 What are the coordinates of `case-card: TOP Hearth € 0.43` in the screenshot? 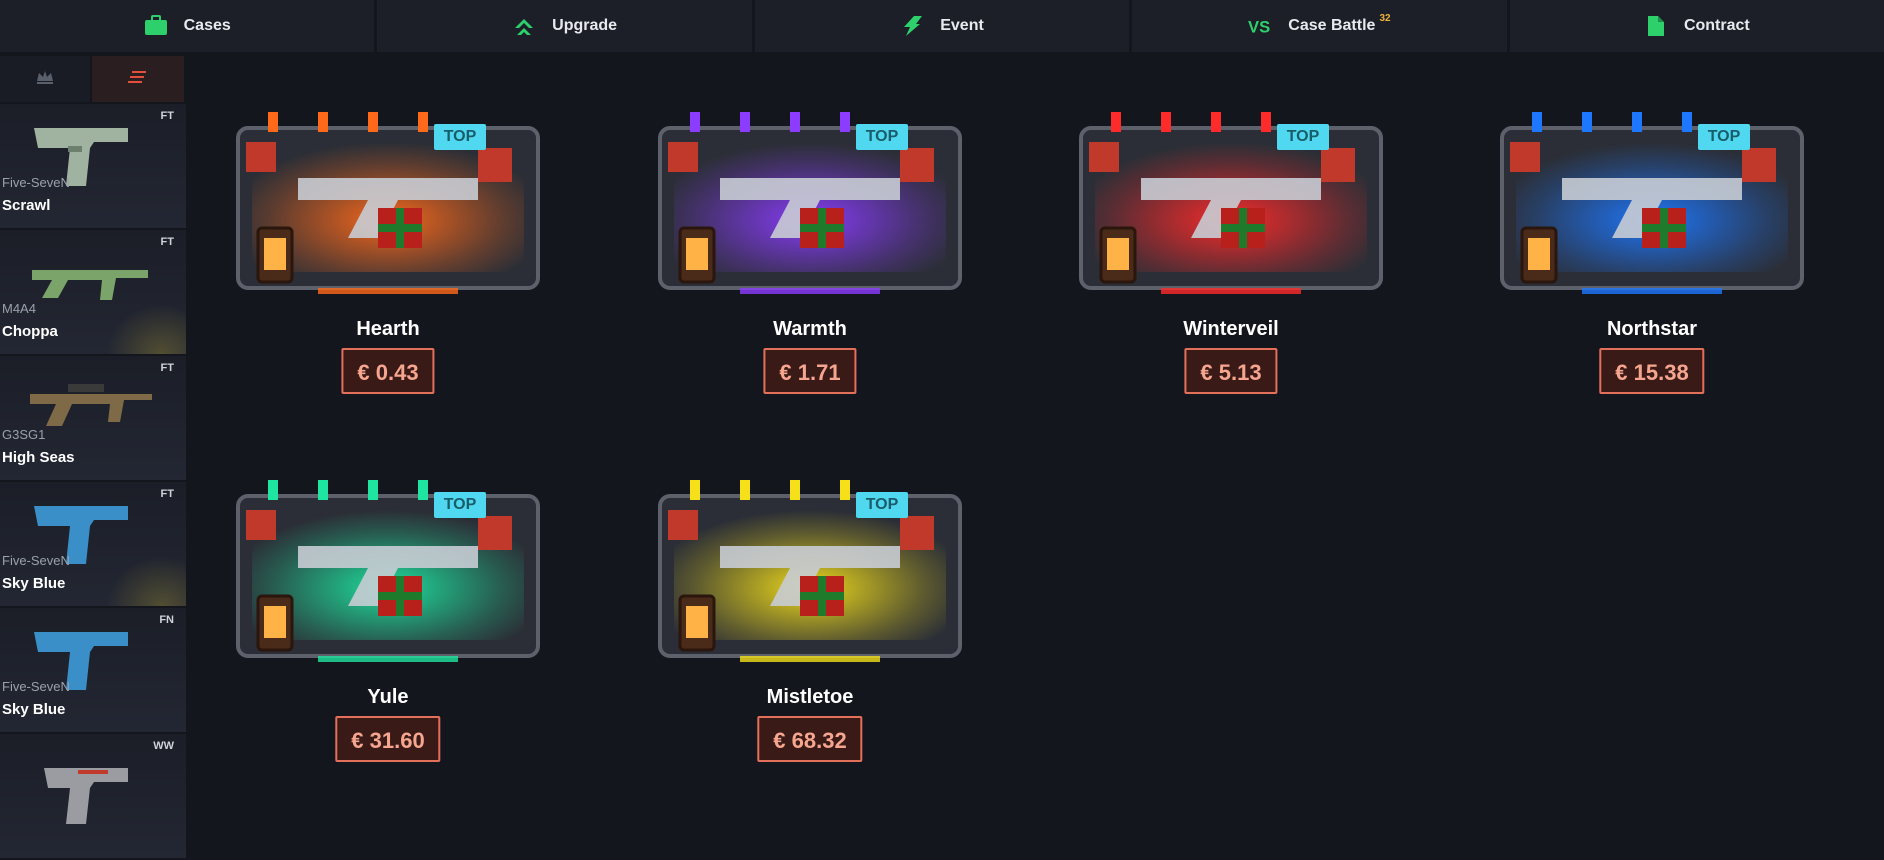 It's located at (368, 223).